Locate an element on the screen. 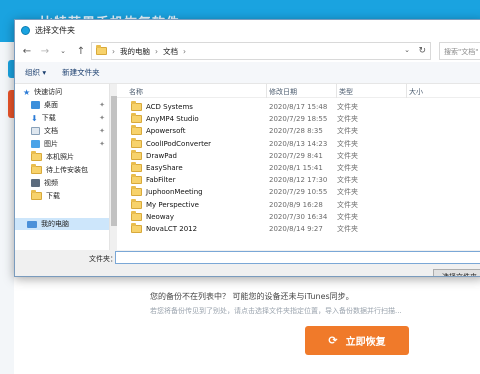 The height and width of the screenshot is (374, 480). dialog-title: 选择文件夹 is located at coordinates (55, 30).